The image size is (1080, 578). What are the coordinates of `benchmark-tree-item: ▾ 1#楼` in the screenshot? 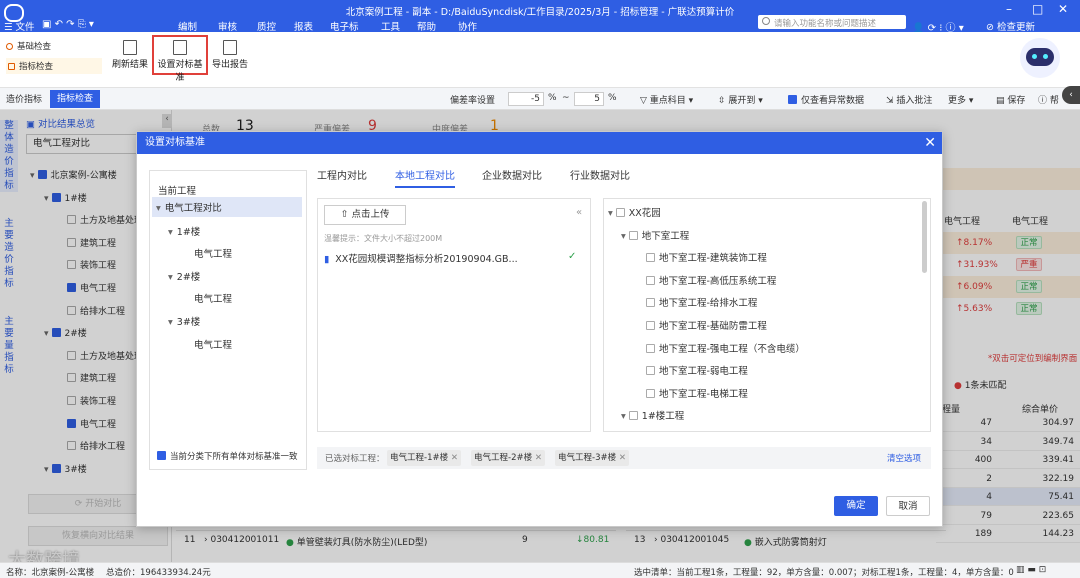 It's located at (184, 231).